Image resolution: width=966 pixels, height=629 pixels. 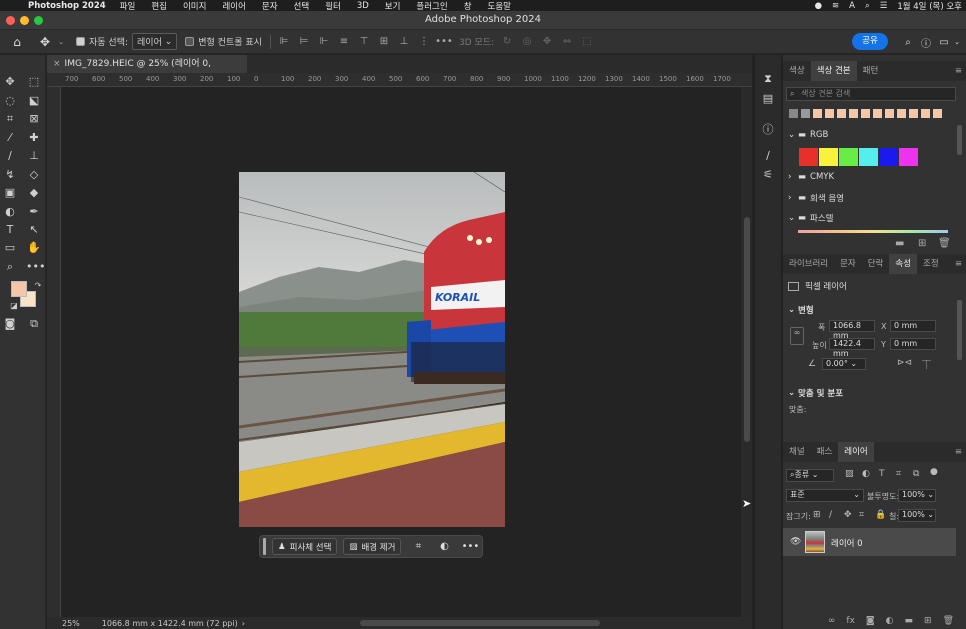 What do you see at coordinates (264, 546) in the screenshot?
I see `drag-handle` at bounding box center [264, 546].